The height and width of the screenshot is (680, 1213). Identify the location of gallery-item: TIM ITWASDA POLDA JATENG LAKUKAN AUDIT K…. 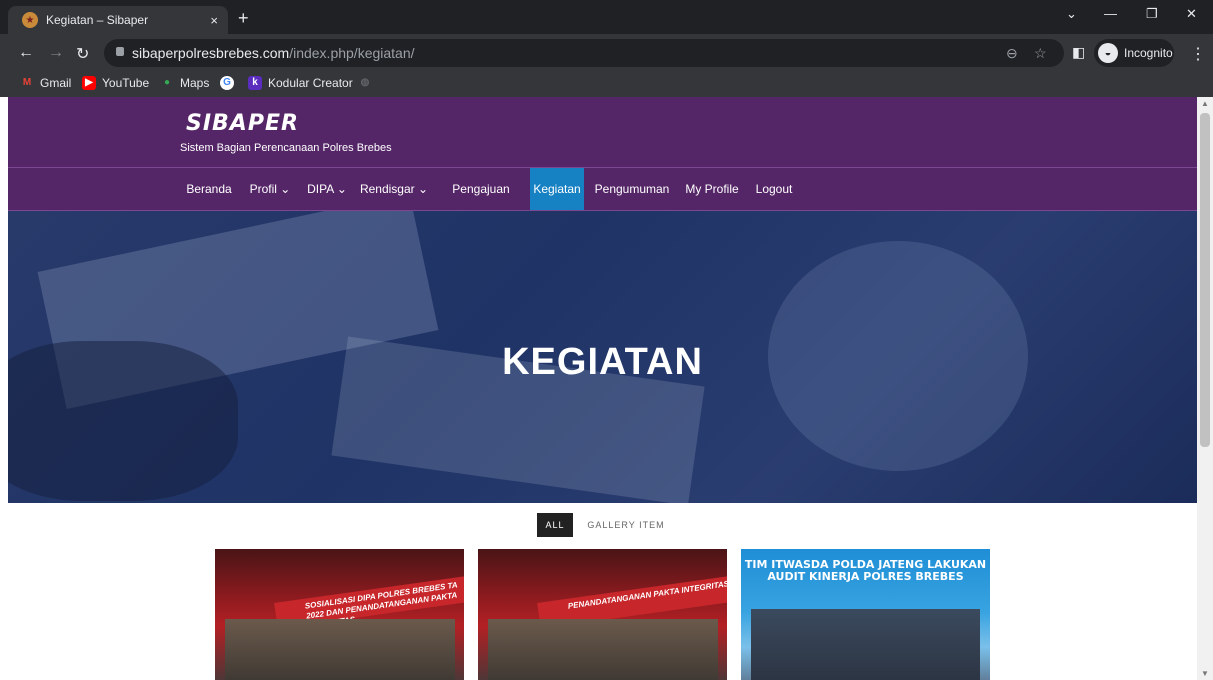
(865, 614).